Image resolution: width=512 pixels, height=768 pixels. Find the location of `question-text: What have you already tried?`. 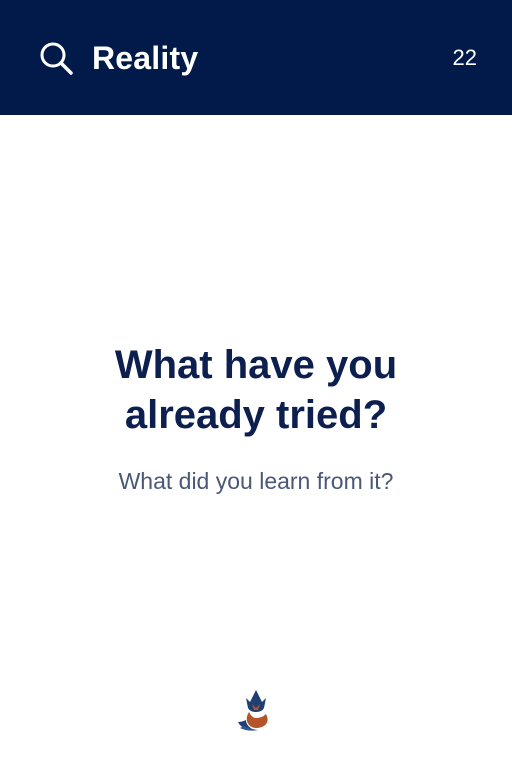

question-text: What have you already tried? is located at coordinates (256, 390).